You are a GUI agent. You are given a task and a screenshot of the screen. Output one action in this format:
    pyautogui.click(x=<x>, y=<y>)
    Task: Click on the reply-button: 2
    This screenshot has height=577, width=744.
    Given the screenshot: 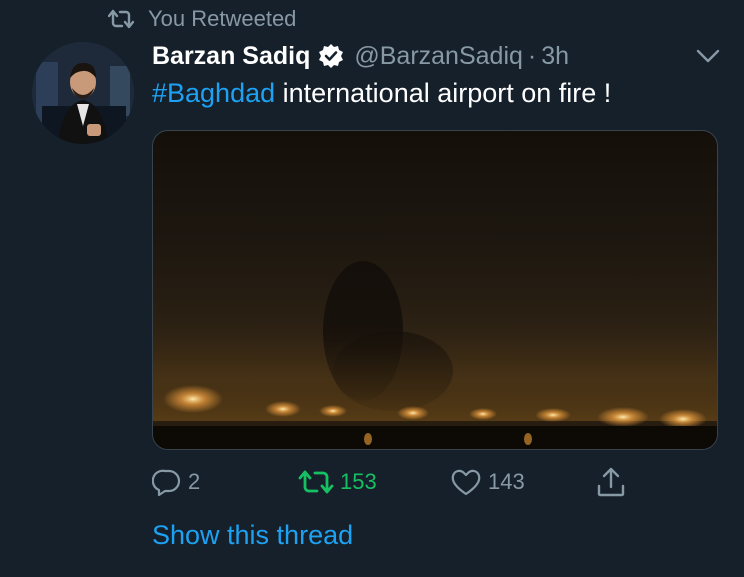 What is the action you would take?
    pyautogui.click(x=176, y=482)
    